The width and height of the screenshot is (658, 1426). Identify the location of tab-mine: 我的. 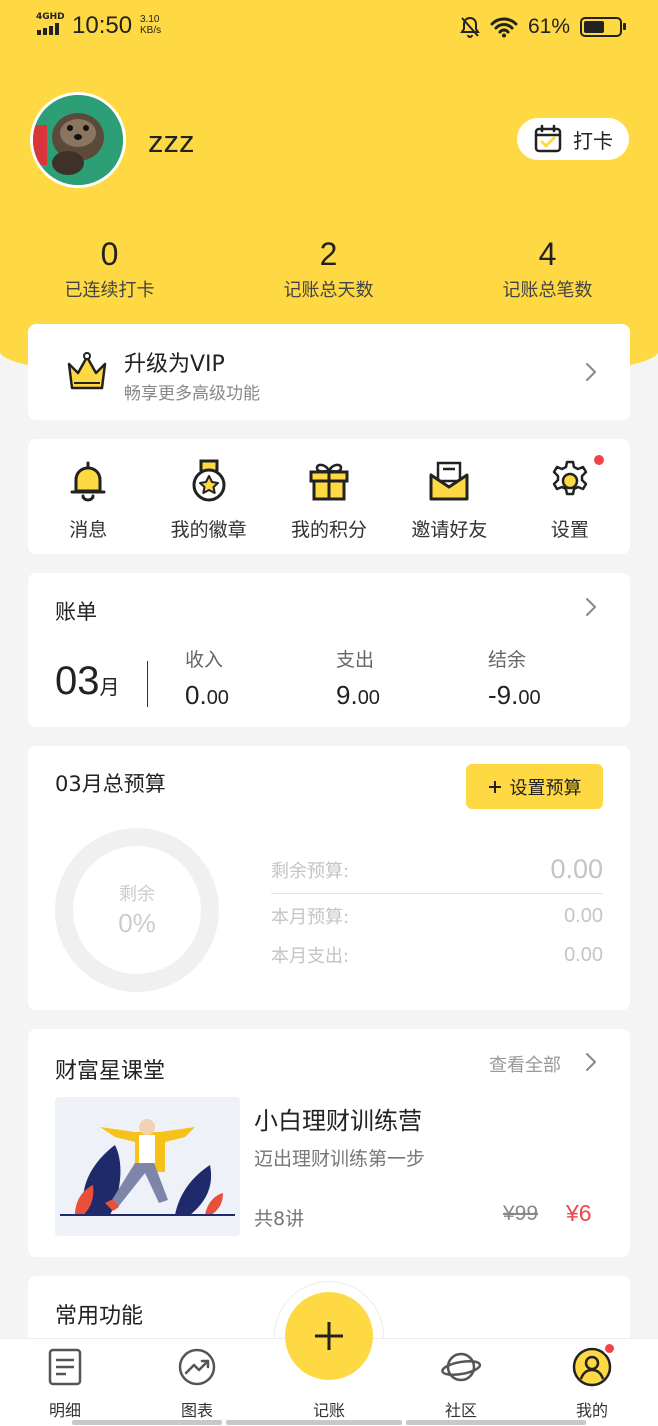
(592, 1382).